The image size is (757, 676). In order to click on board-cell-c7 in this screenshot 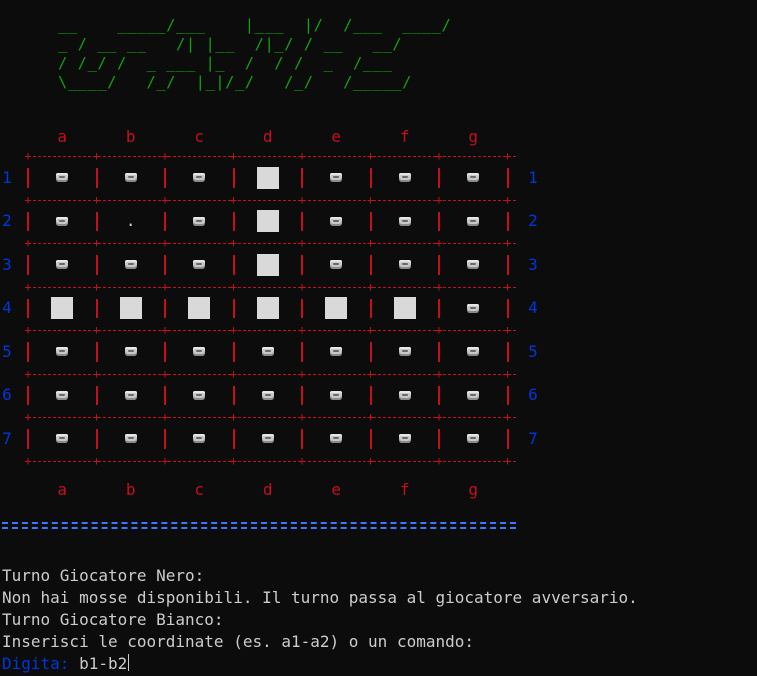, I will do `click(199, 439)`.